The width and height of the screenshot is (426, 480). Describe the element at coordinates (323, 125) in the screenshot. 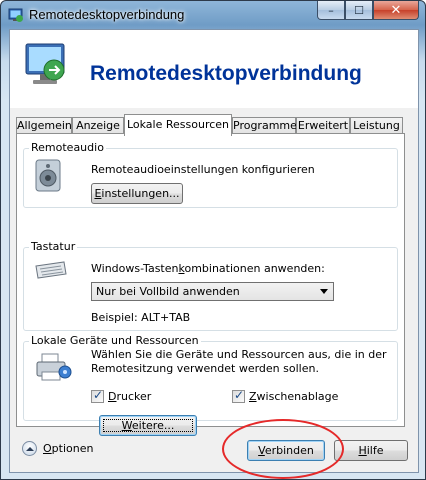

I see `tab-erweitert: Erweitert` at that location.